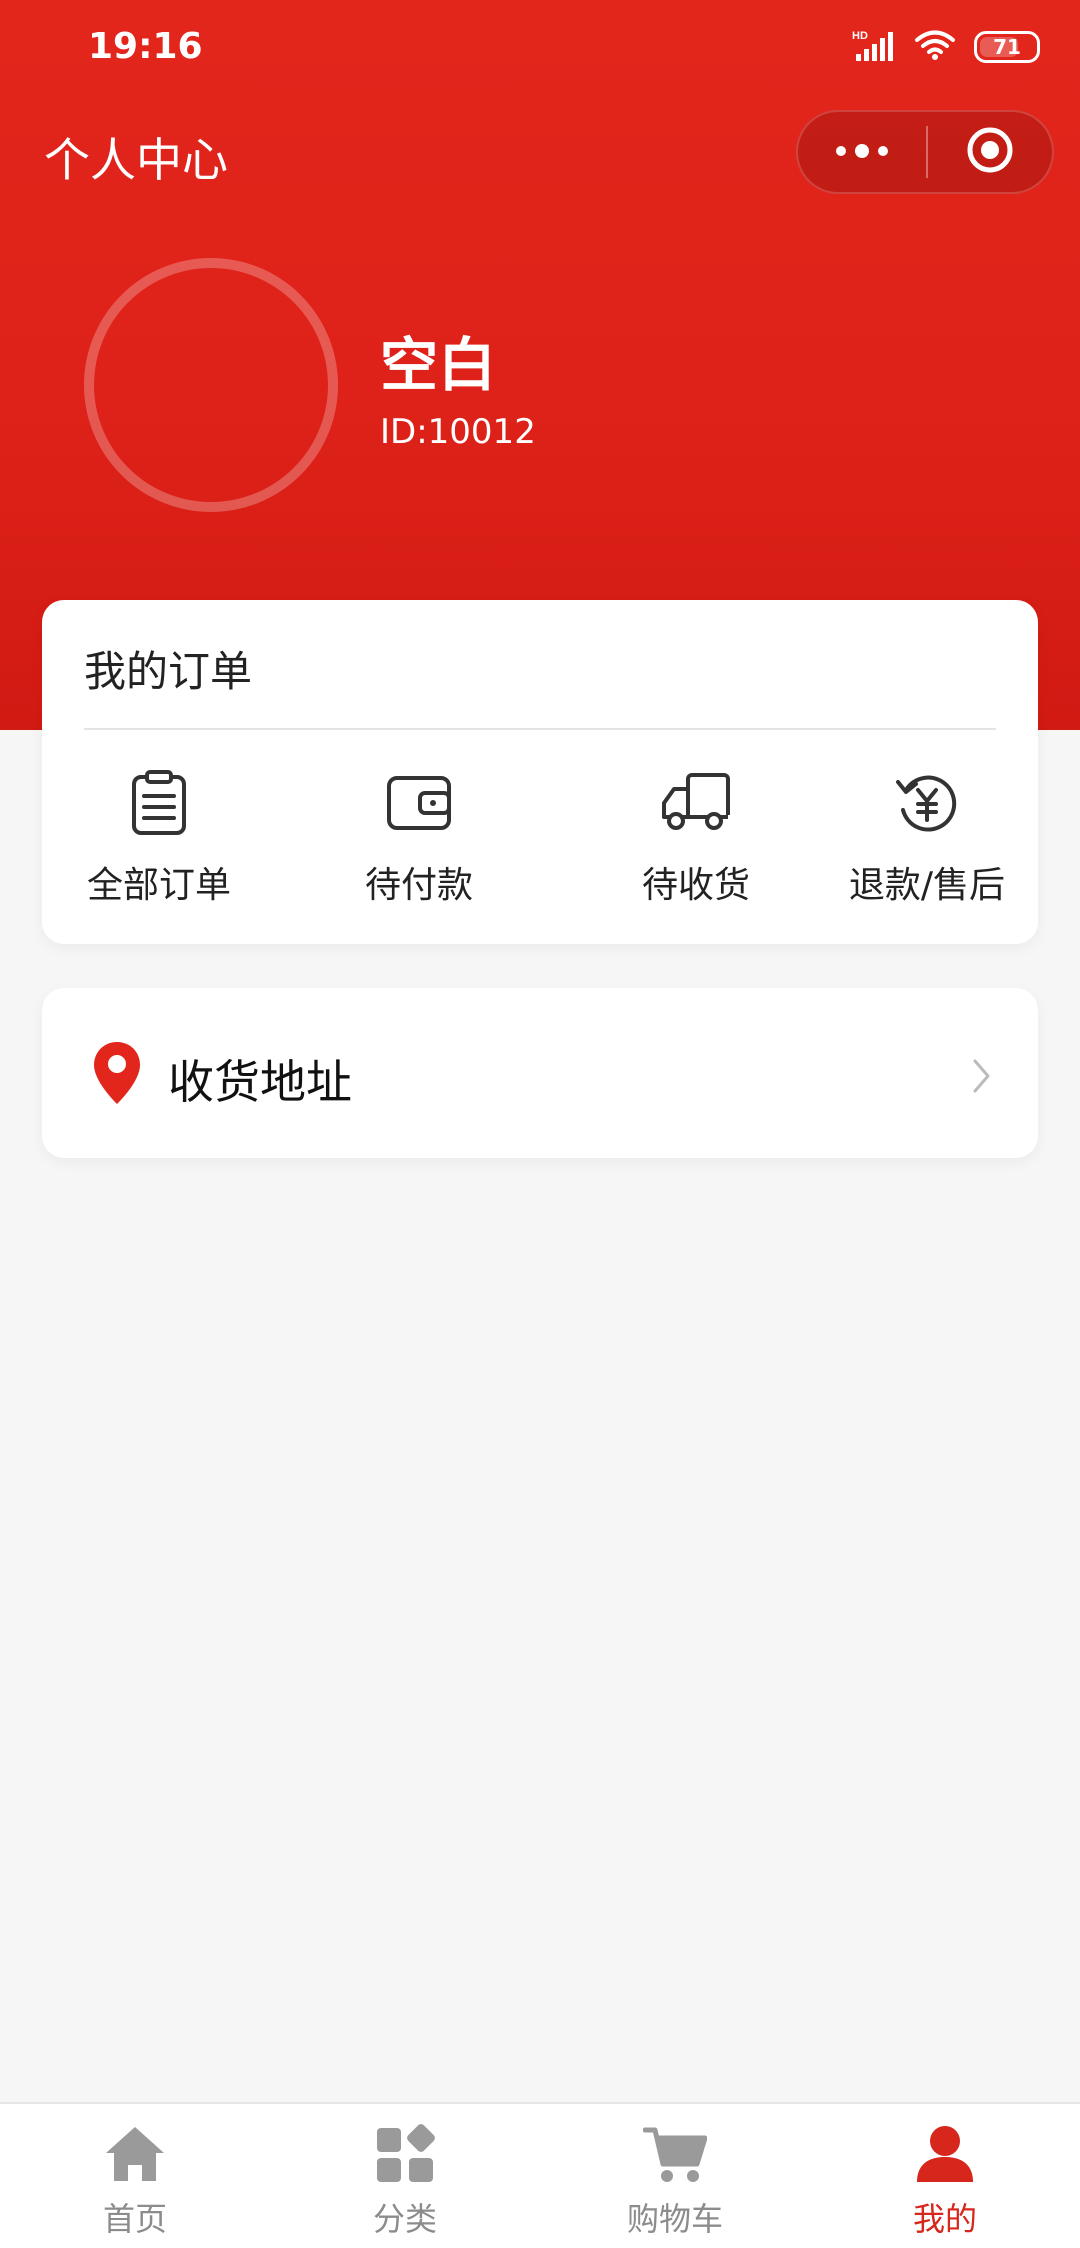 This screenshot has width=1080, height=2248. I want to click on orders-title: 我的订单, so click(168, 668).